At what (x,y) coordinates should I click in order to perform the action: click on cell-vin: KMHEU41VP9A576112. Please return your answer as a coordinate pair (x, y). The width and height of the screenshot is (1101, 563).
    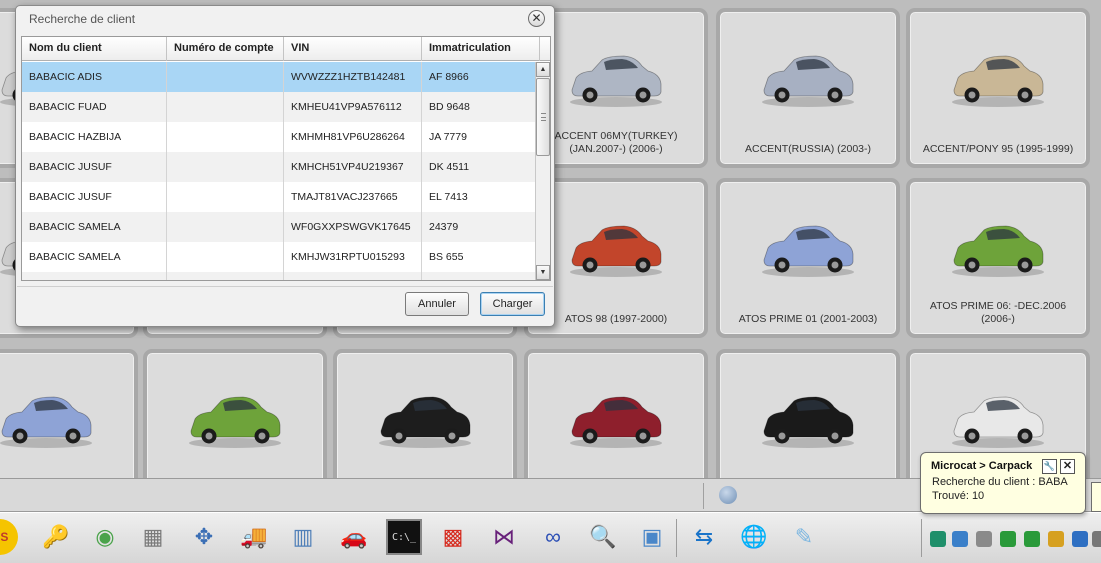
    Looking at the image, I should click on (346, 107).